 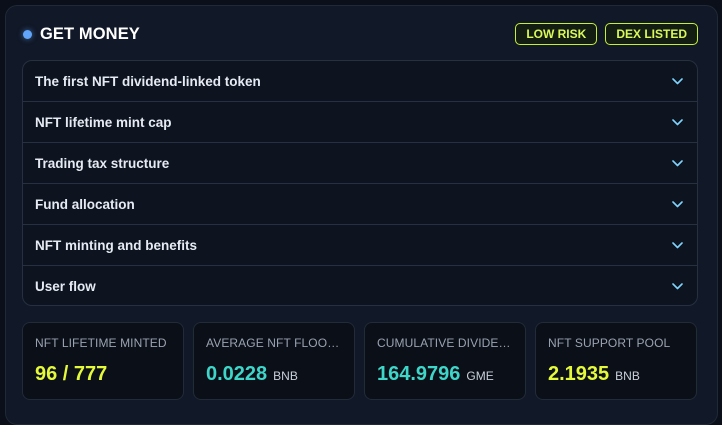 What do you see at coordinates (102, 163) in the screenshot?
I see `accordion-item-label: Trading tax structure` at bounding box center [102, 163].